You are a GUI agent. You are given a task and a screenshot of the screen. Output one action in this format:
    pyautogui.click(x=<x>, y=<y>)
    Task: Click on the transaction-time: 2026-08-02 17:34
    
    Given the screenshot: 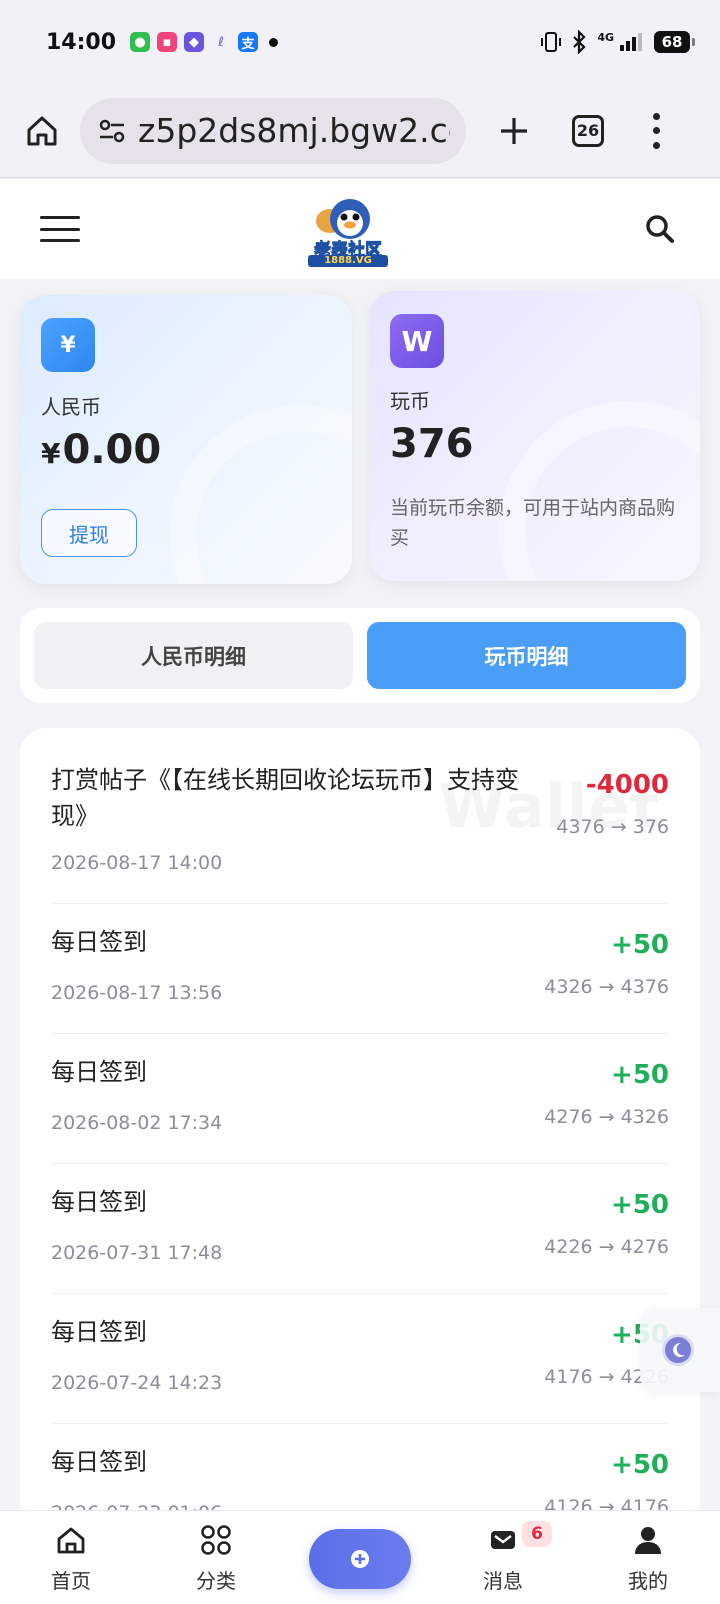 What is the action you would take?
    pyautogui.click(x=137, y=1123)
    